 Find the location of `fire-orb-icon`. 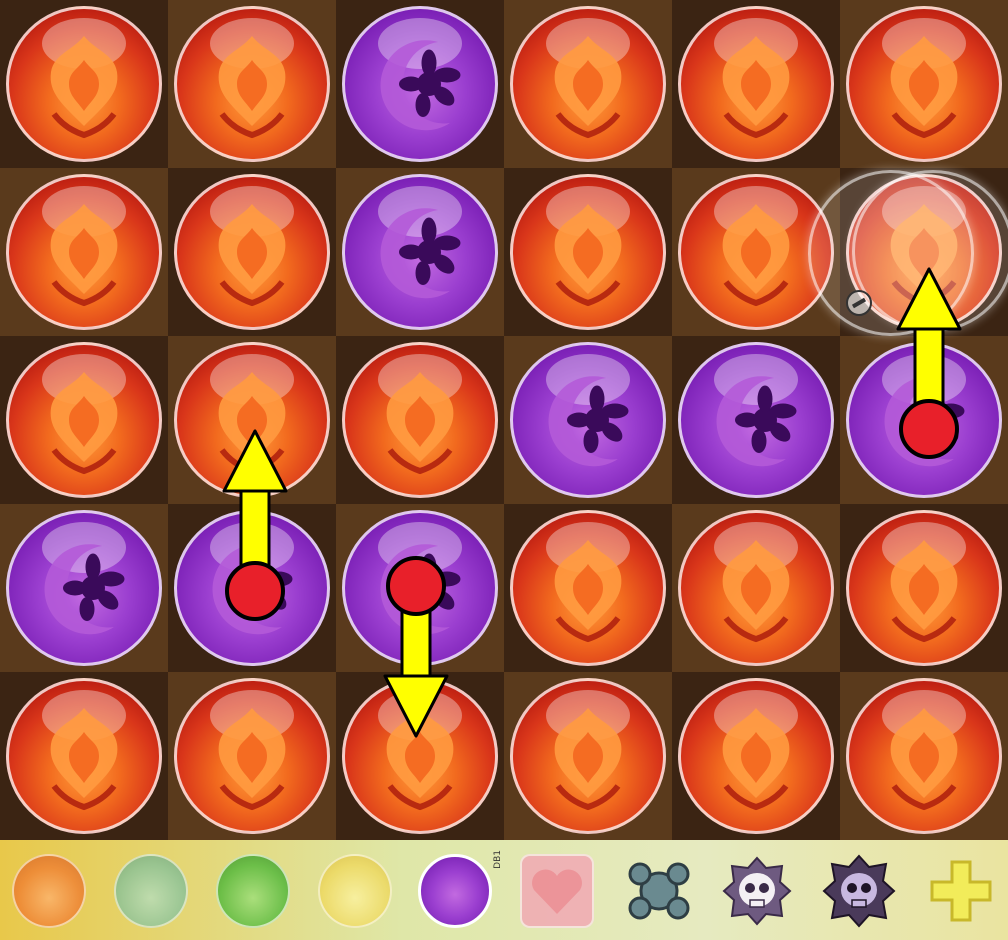

fire-orb-icon is located at coordinates (49, 891).